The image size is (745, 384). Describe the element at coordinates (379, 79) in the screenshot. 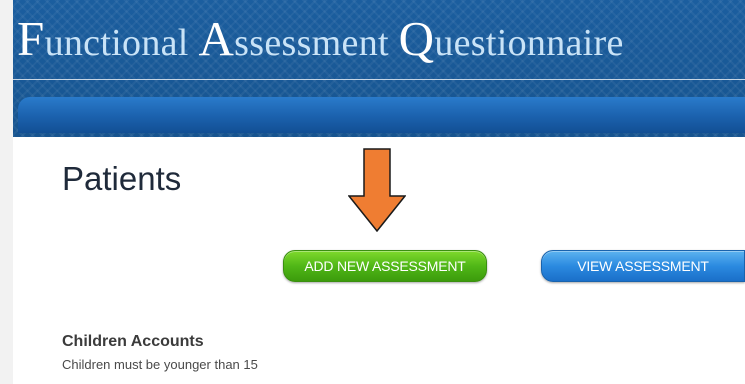

I see `header-divider` at that location.